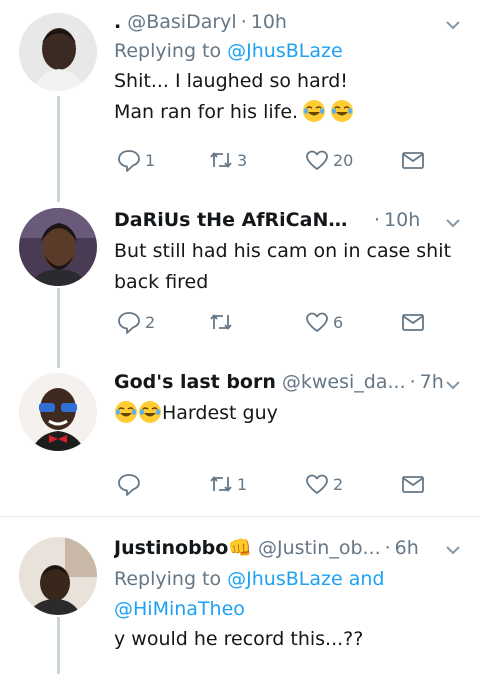 This screenshot has width=480, height=674. Describe the element at coordinates (407, 548) in the screenshot. I see `timestamp: 6h` at that location.